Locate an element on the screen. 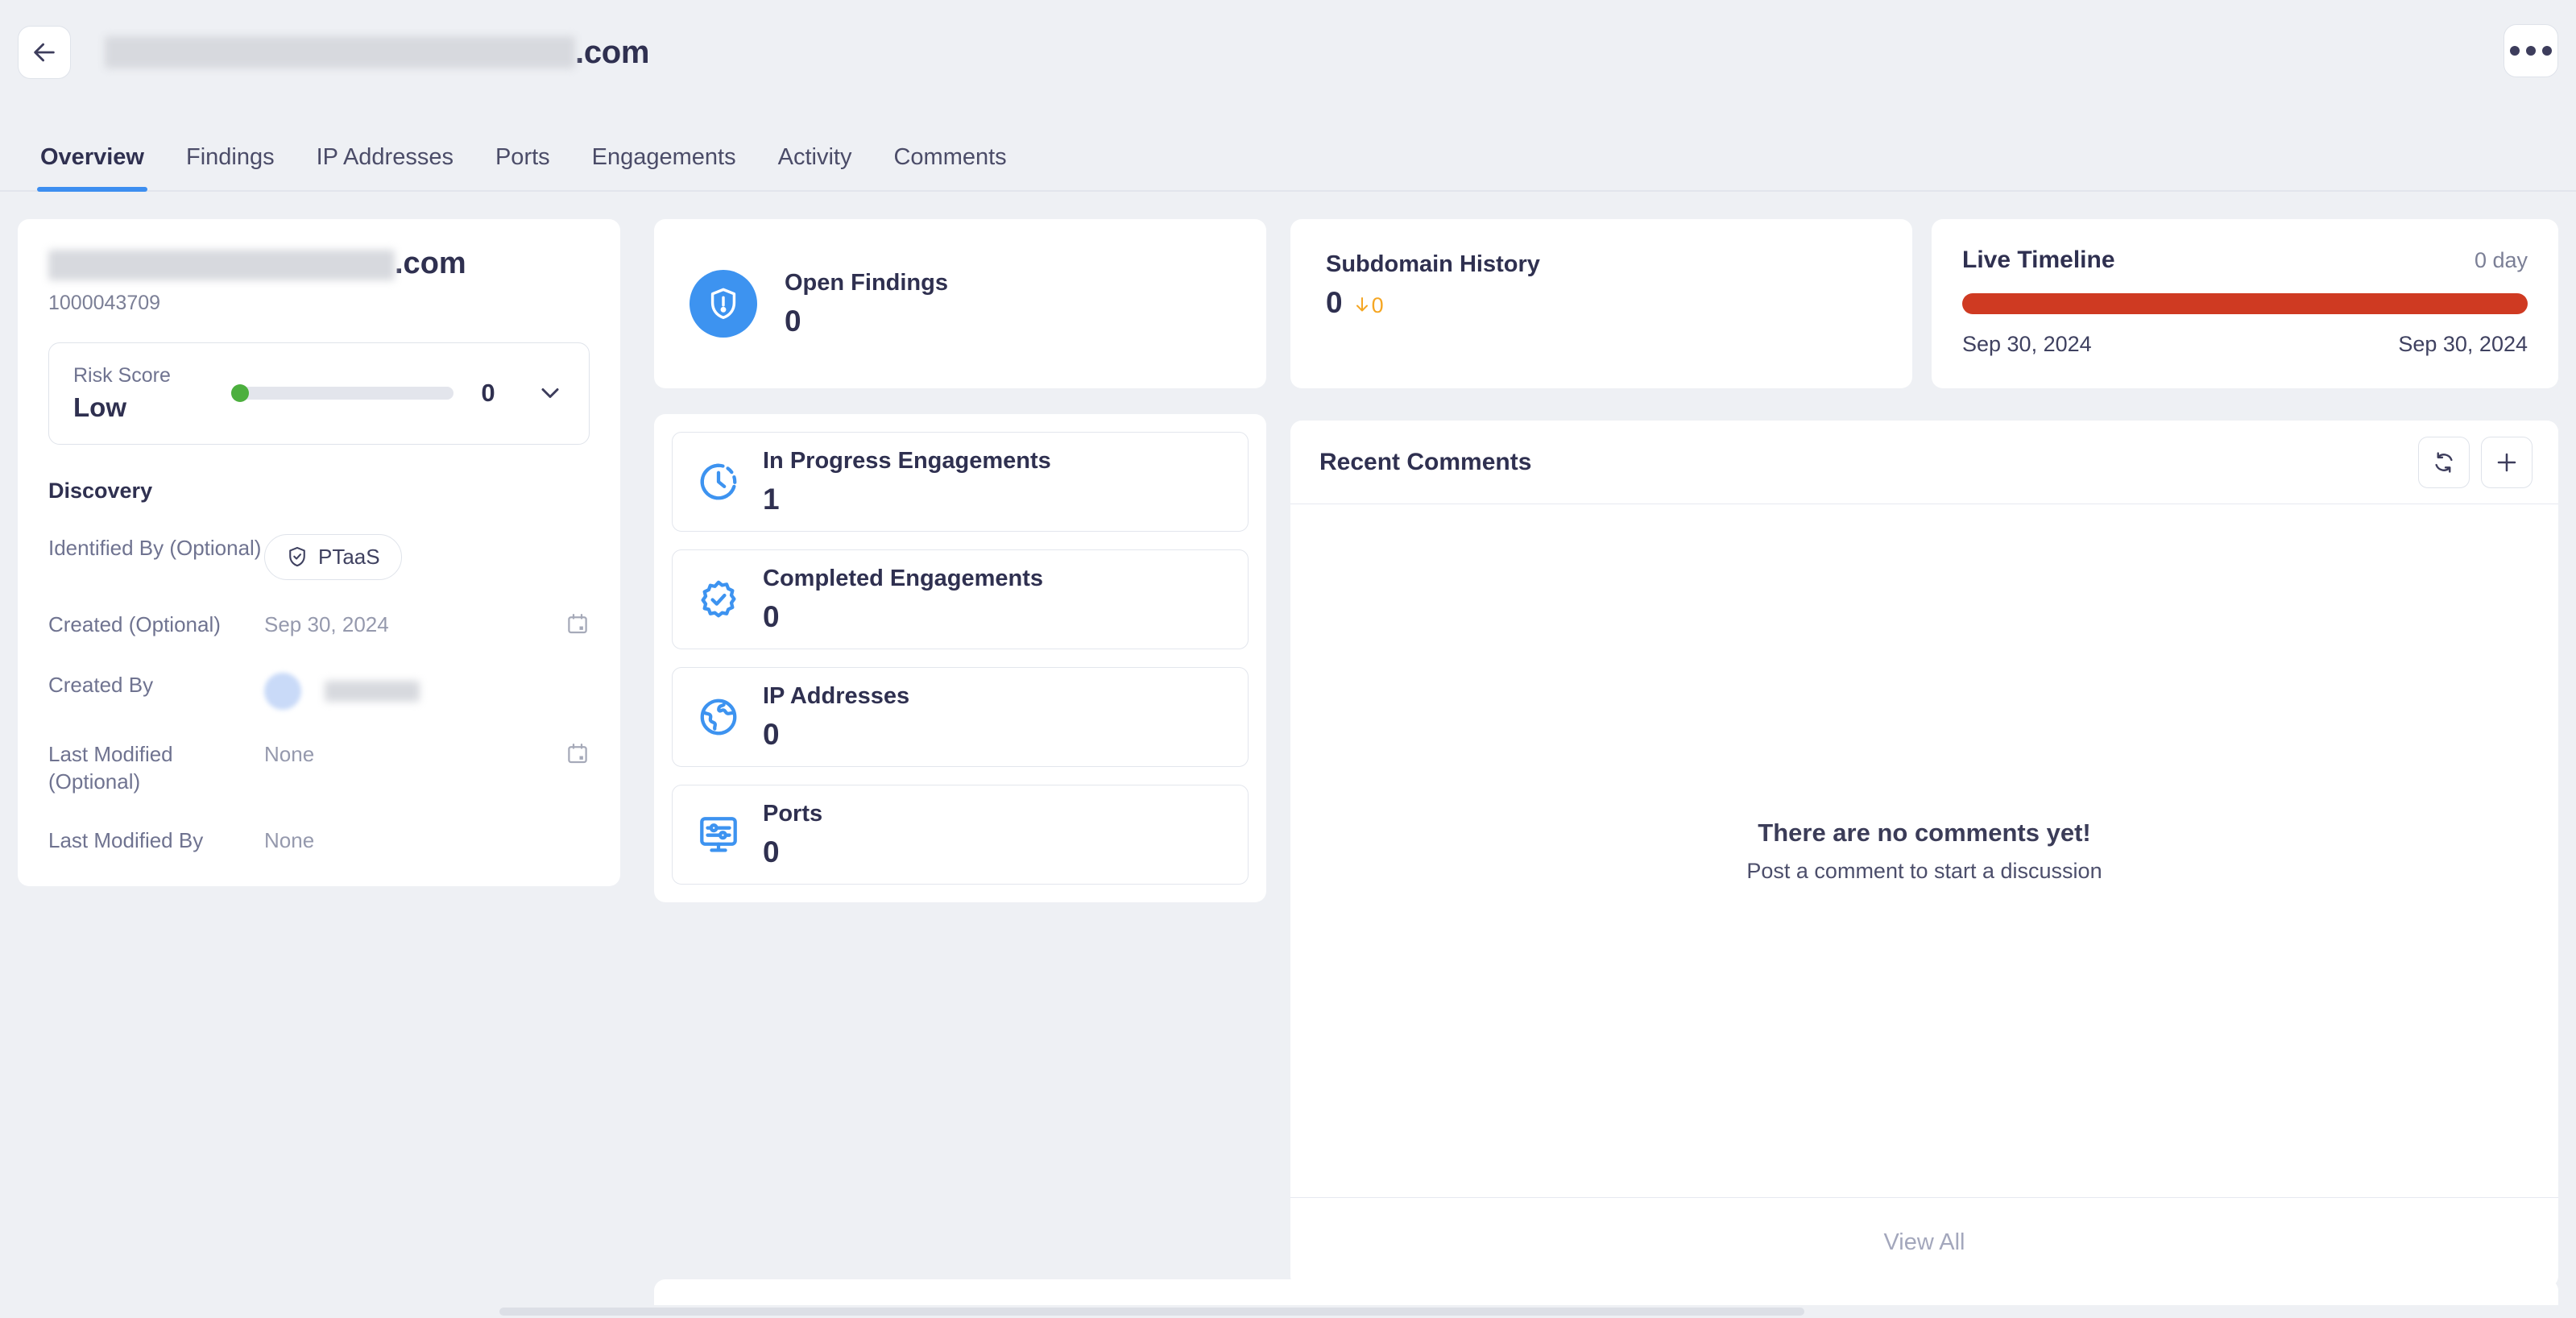 Image resolution: width=2576 pixels, height=1318 pixels. open-findings-value: 0 is located at coordinates (793, 321).